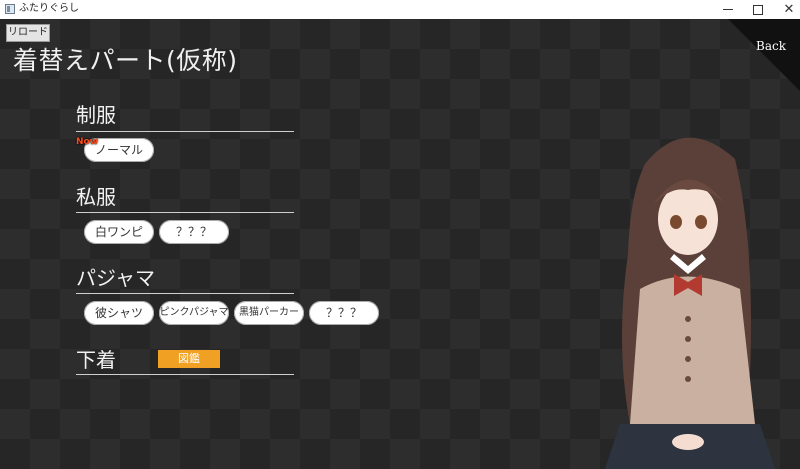 The width and height of the screenshot is (800, 469). I want to click on section-title-casual: 私服, so click(96, 197).